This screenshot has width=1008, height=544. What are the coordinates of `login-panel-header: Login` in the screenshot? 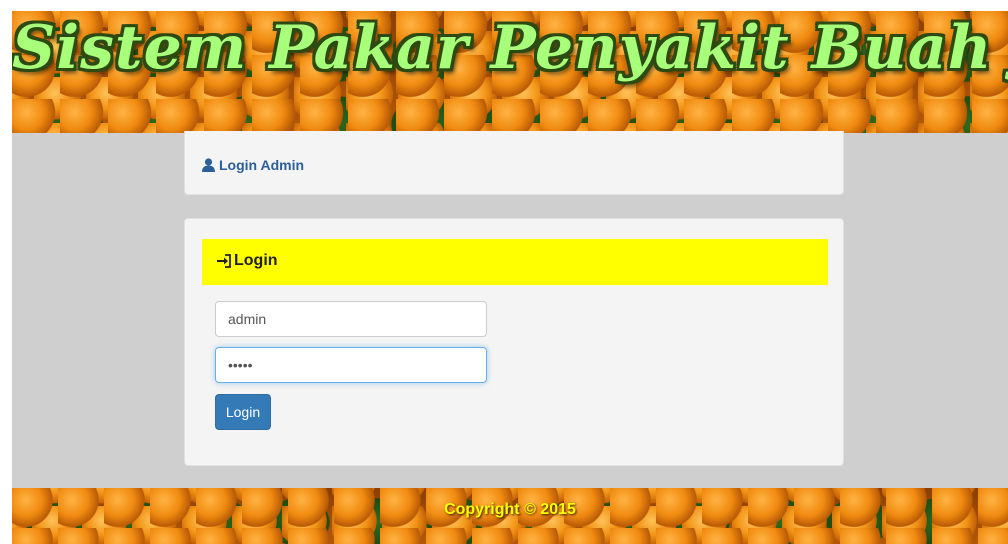 It's located at (515, 262).